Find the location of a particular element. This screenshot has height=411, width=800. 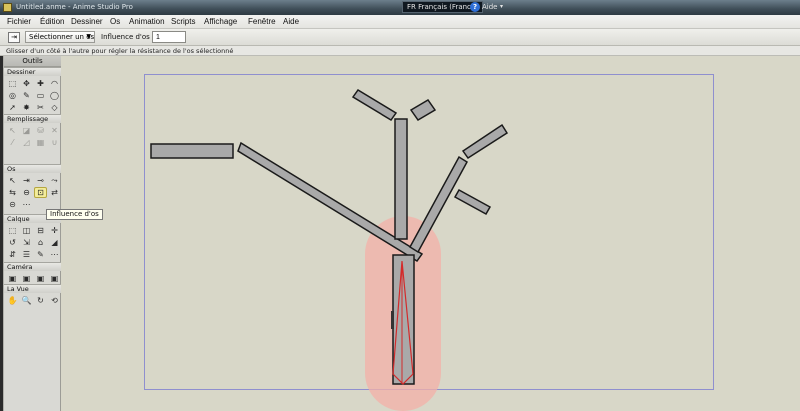

bone-tool-icon: ⇥ is located at coordinates (14, 37).